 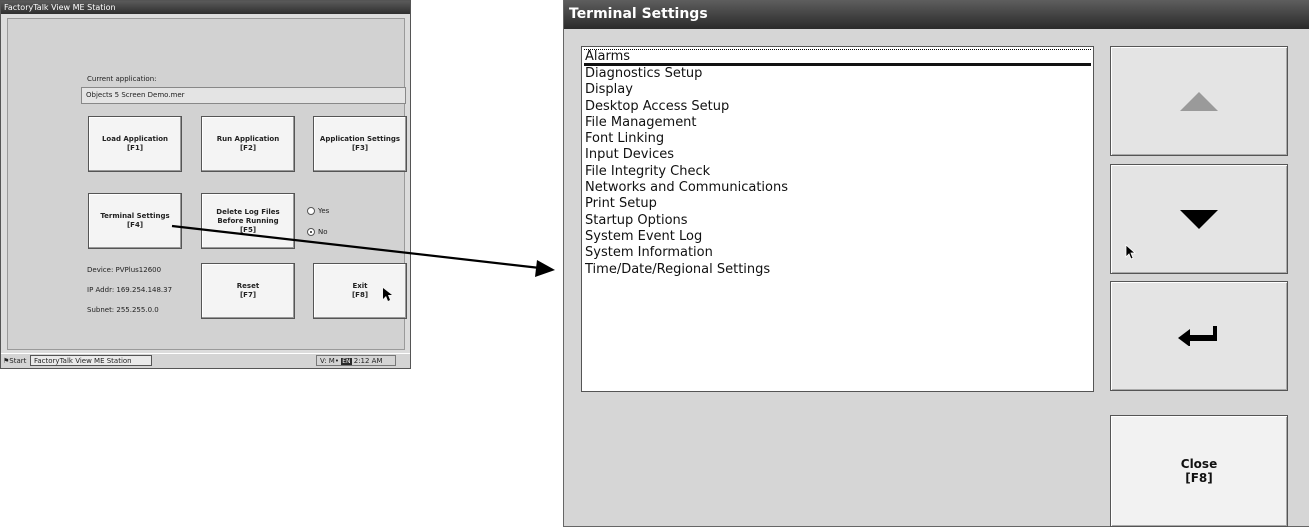 I want to click on close-button: Close [F8], so click(x=1199, y=471).